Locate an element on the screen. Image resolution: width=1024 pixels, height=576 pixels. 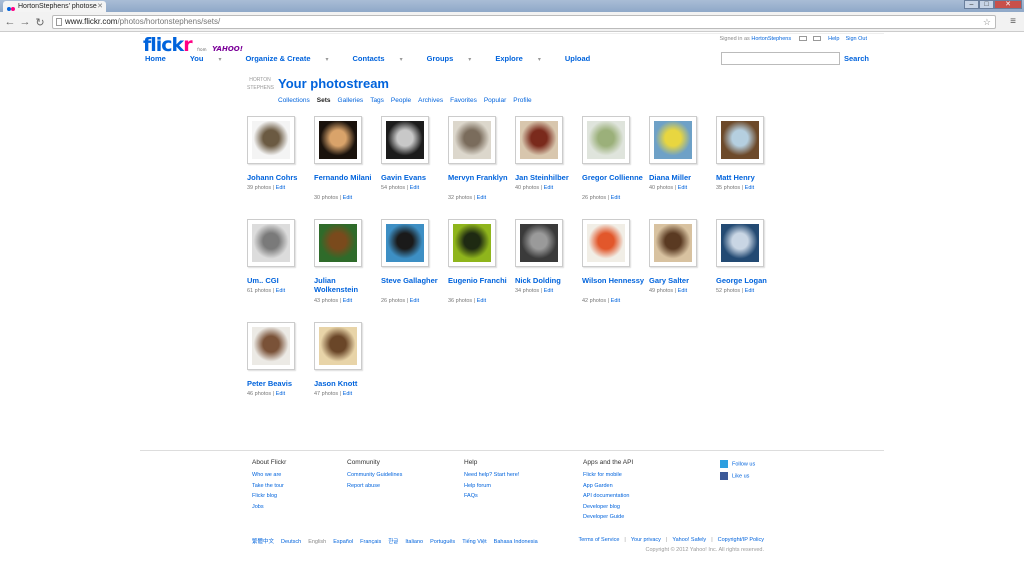
footer-link: Community Guidelines is located at coordinates (374, 475).